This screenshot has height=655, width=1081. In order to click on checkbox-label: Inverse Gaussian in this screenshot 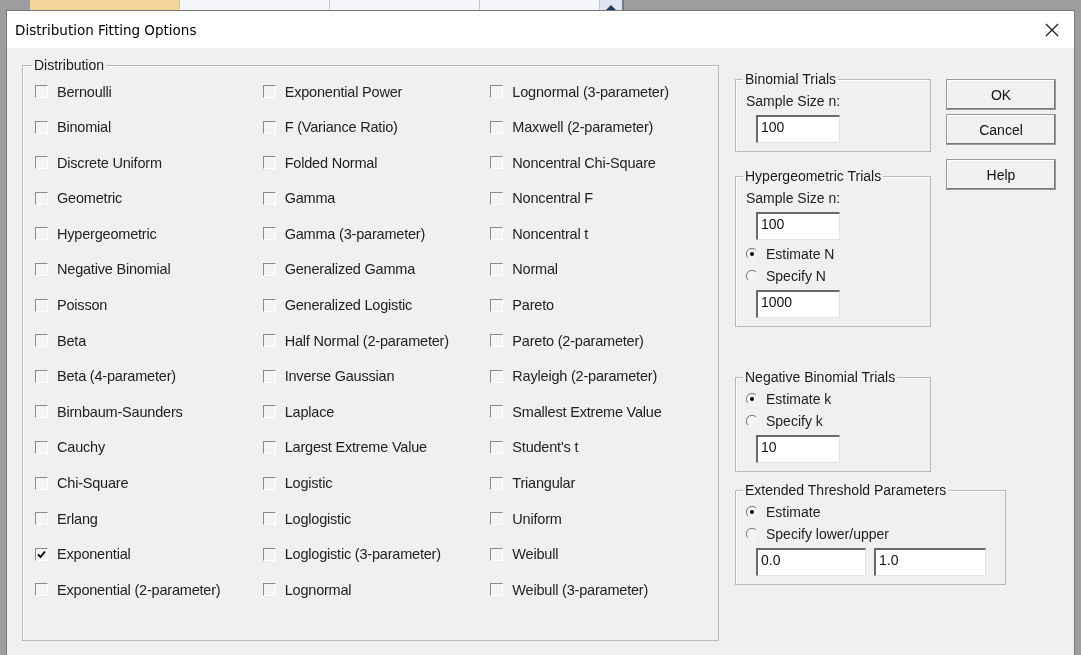, I will do `click(339, 376)`.